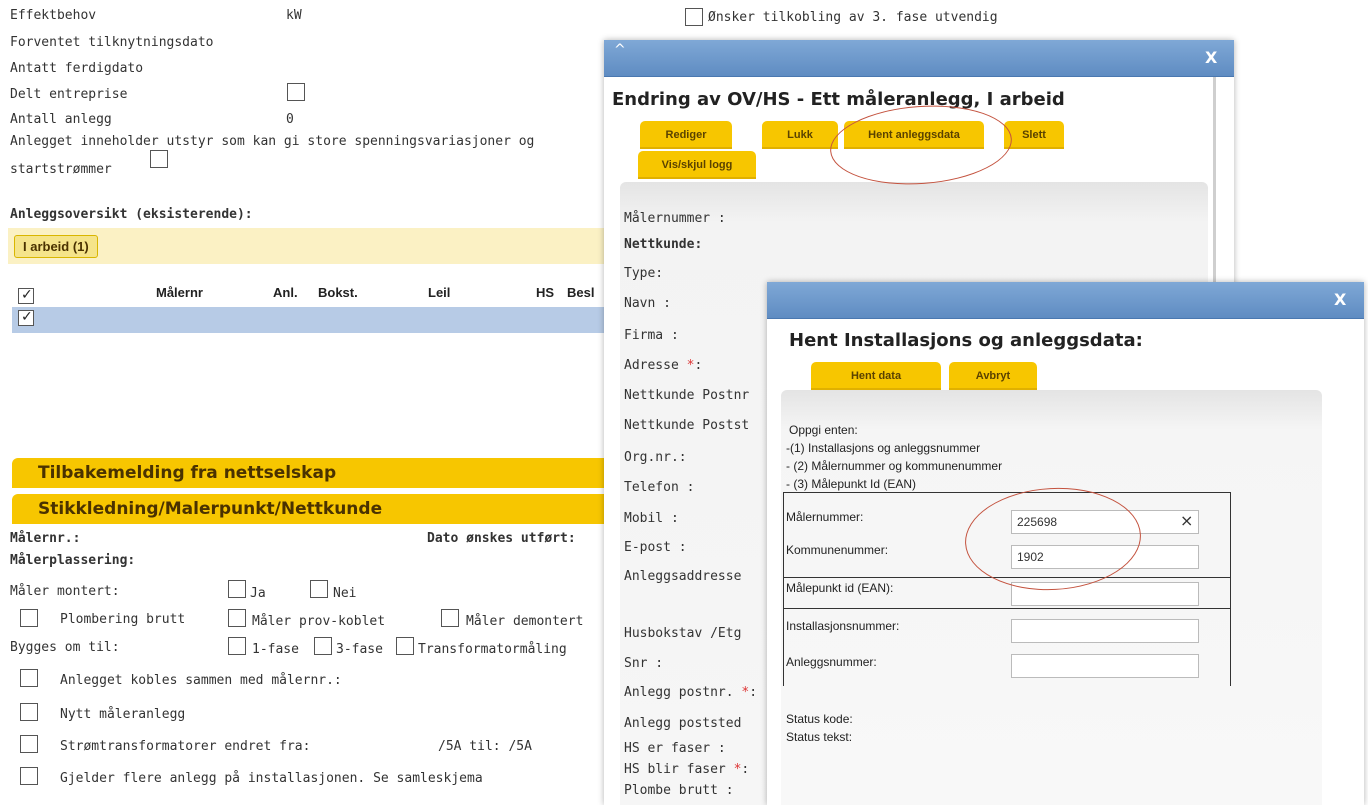 The width and height of the screenshot is (1368, 805). What do you see at coordinates (687, 395) in the screenshot?
I see `postnr-label: Nettkunde Postnr` at bounding box center [687, 395].